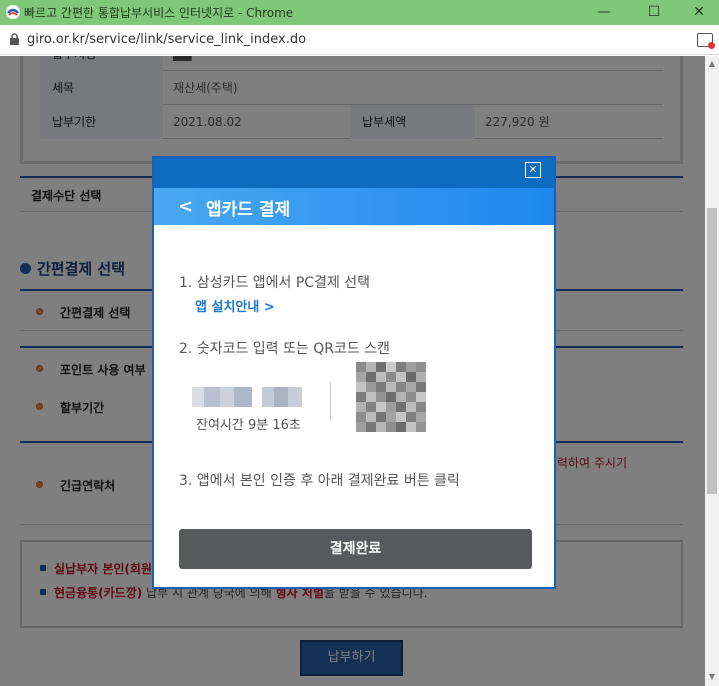  Describe the element at coordinates (284, 349) in the screenshot. I see `step-2-text: 2. 숫자코드 입력 또는 QR코드 스캔` at that location.